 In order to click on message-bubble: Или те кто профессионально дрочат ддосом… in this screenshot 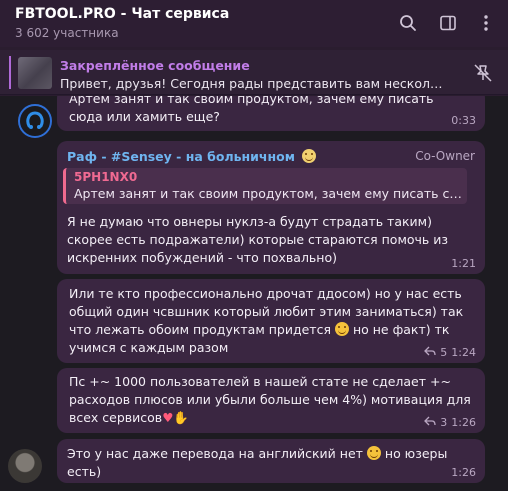, I will do `click(271, 321)`.